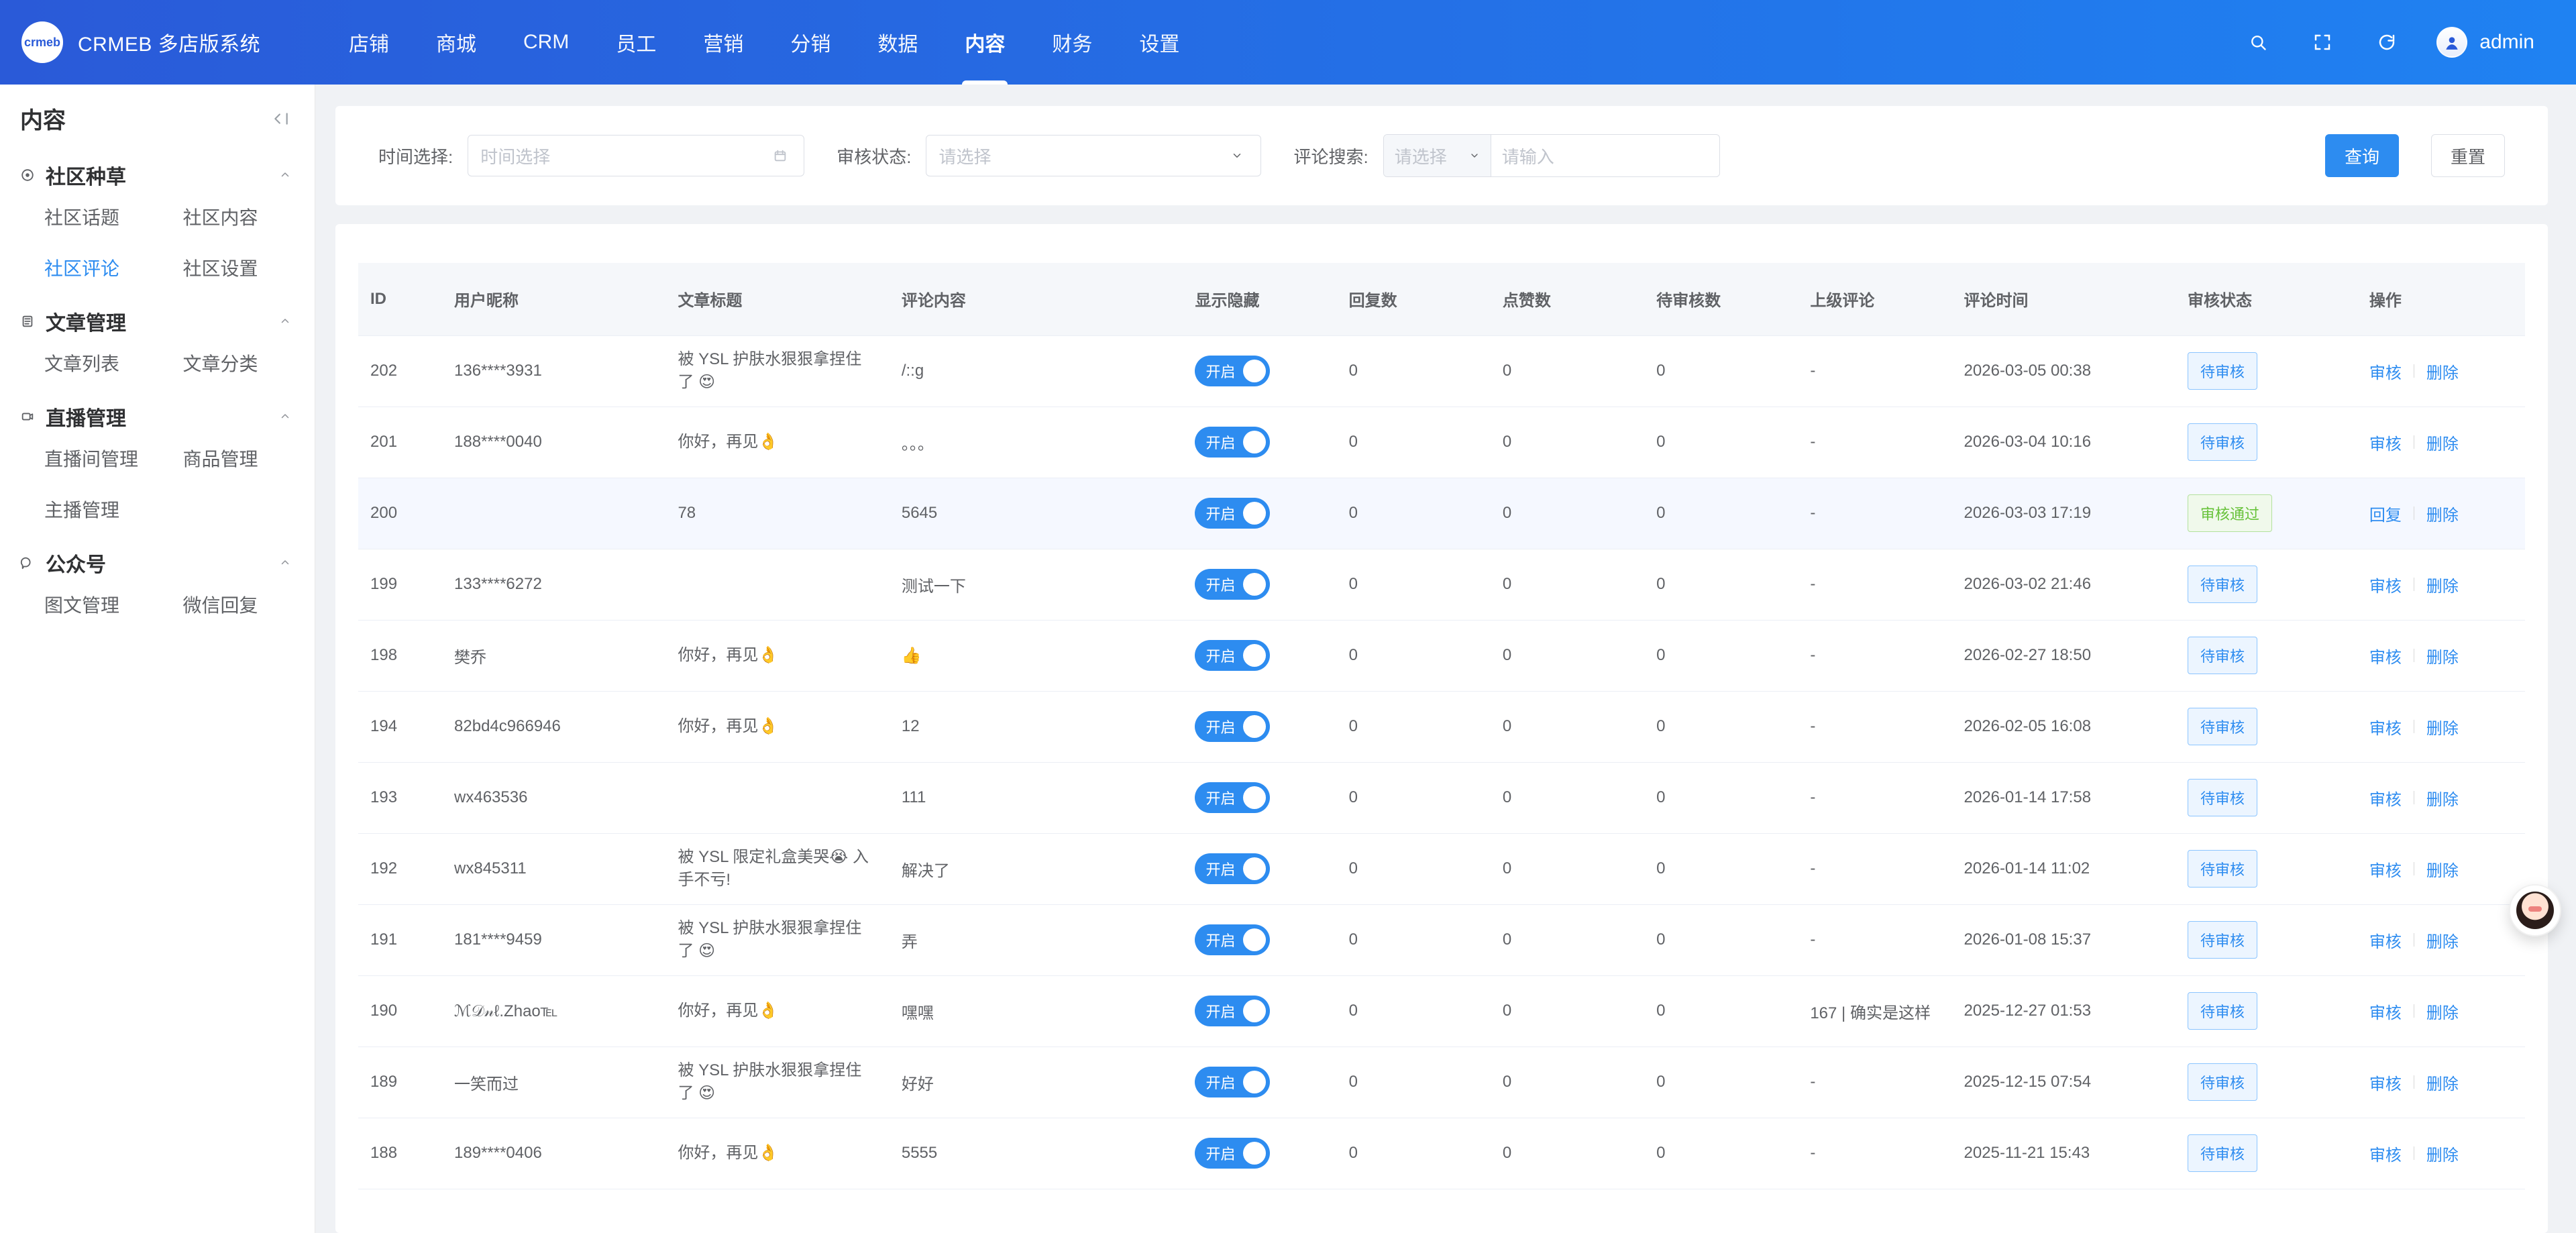 The width and height of the screenshot is (2576, 1233). Describe the element at coordinates (1721, 299) in the screenshot. I see `header-pending: 待审核数` at that location.